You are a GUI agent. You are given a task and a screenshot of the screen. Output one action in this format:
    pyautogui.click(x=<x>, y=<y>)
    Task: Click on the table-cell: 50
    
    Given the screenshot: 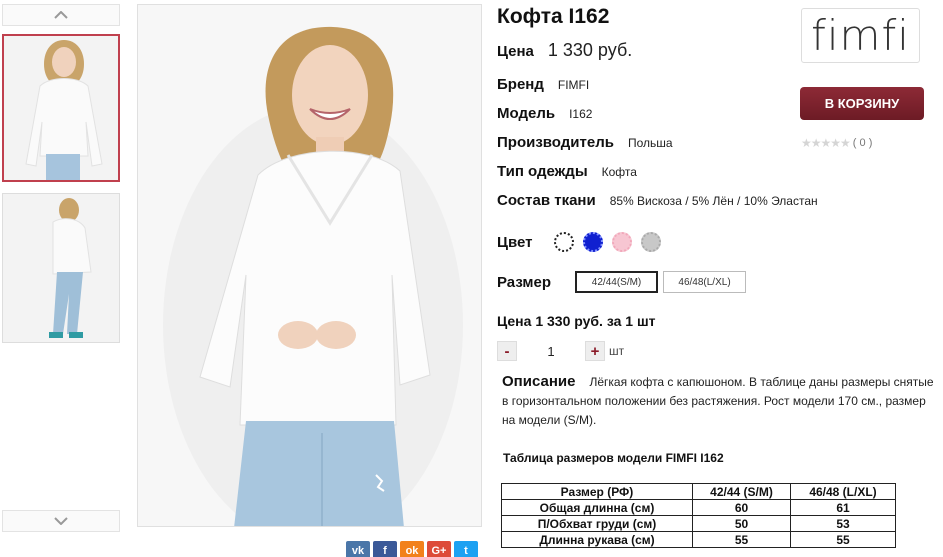 What is the action you would take?
    pyautogui.click(x=741, y=523)
    